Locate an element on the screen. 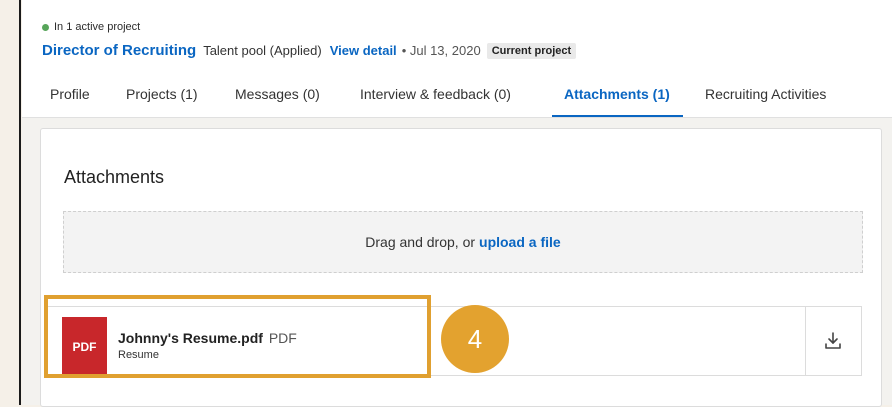 The image size is (892, 407). file-name-link: Johnny's Resume.pdf is located at coordinates (190, 338).